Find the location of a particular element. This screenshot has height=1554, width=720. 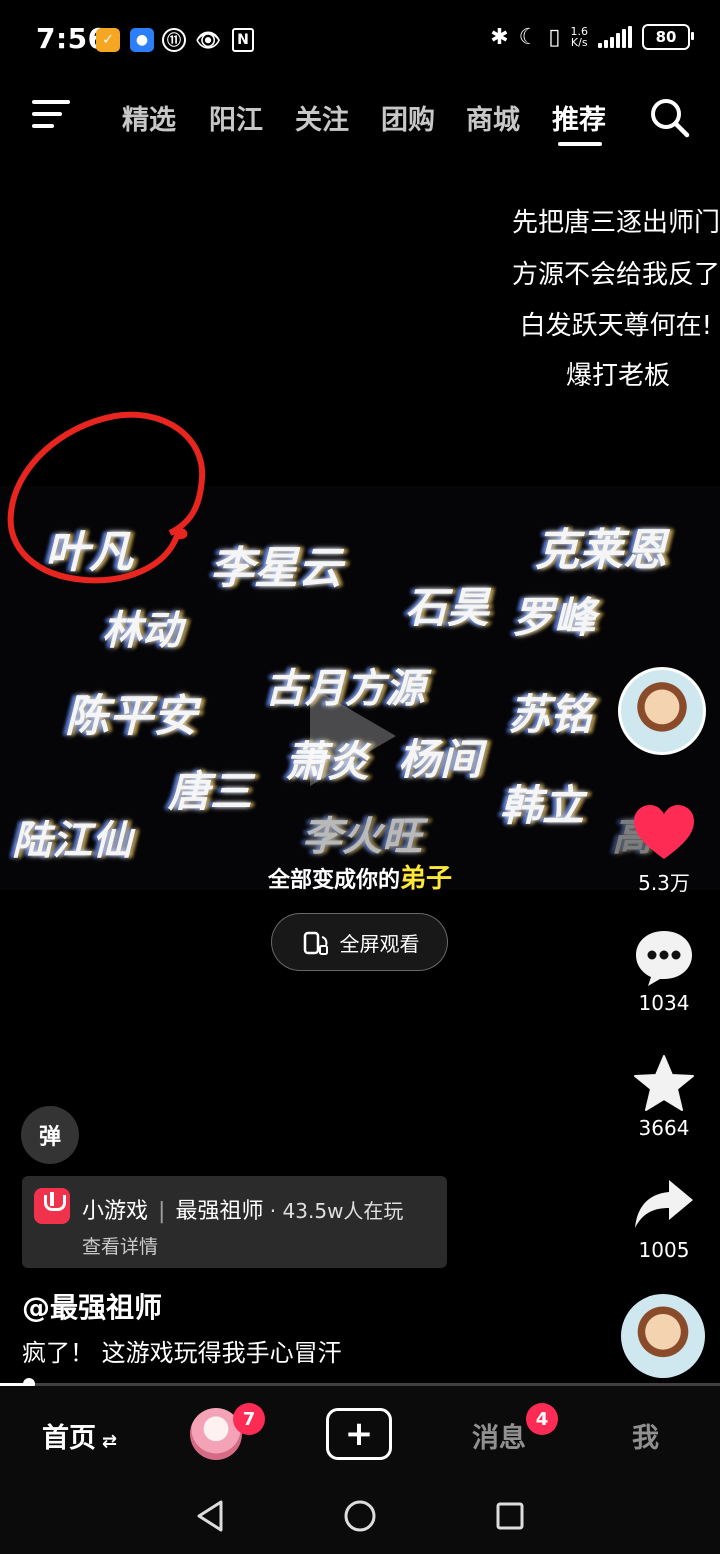

system-nav-bar is located at coordinates (360, 1519).